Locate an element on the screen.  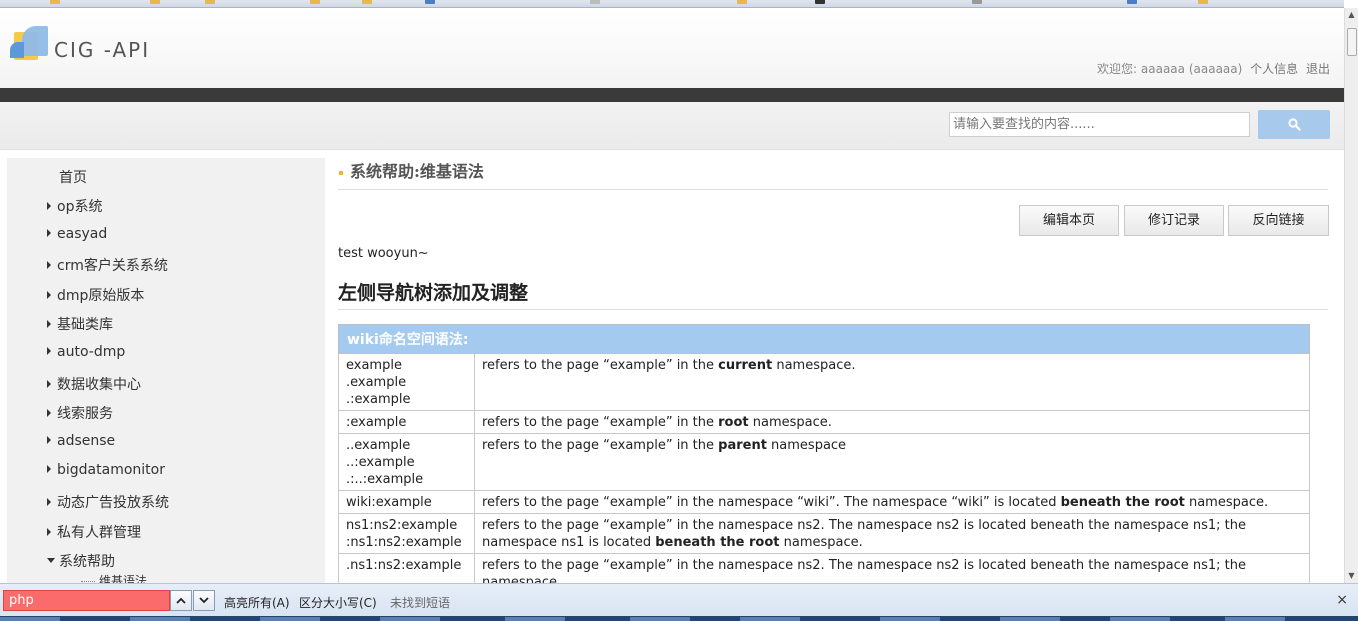
search-input is located at coordinates (1099, 124).